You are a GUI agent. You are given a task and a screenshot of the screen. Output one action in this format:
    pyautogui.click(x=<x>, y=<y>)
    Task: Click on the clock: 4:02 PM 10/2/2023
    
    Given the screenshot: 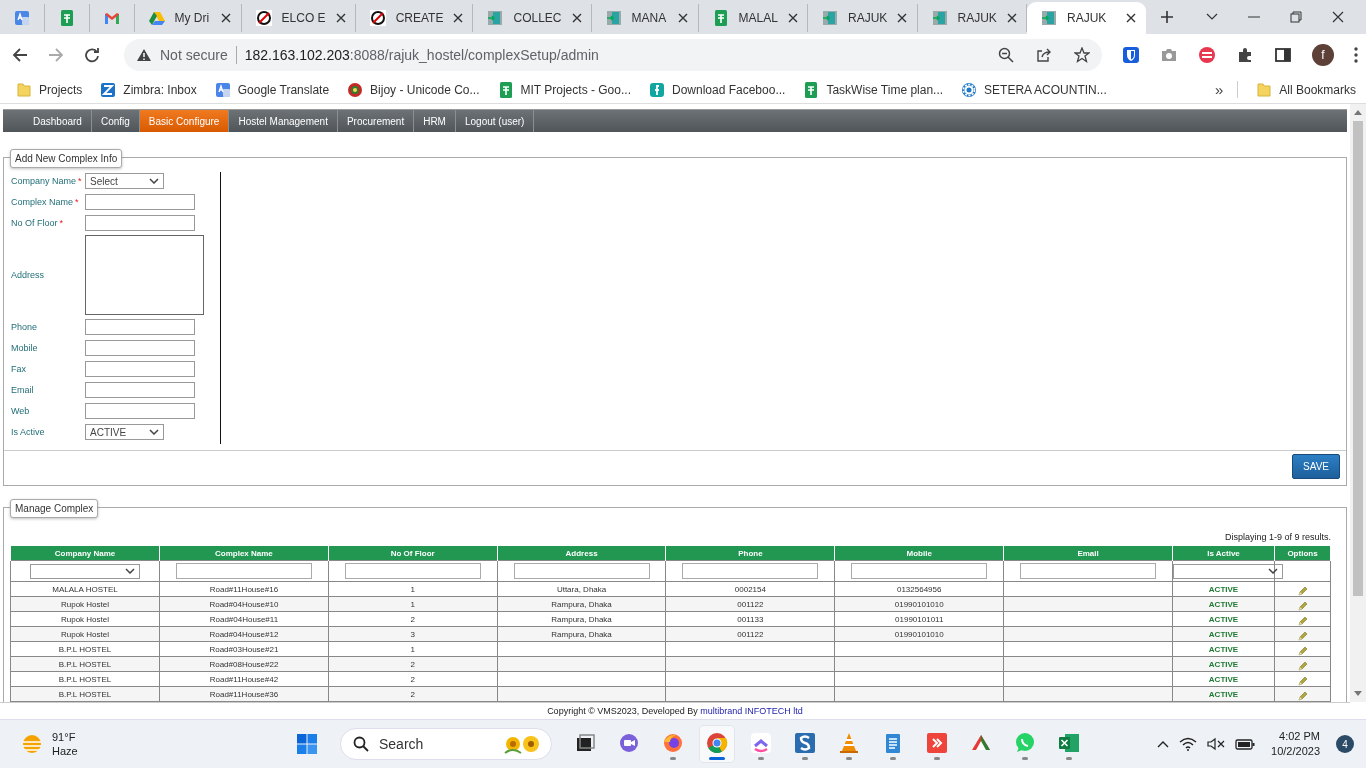 What is the action you would take?
    pyautogui.click(x=1295, y=744)
    